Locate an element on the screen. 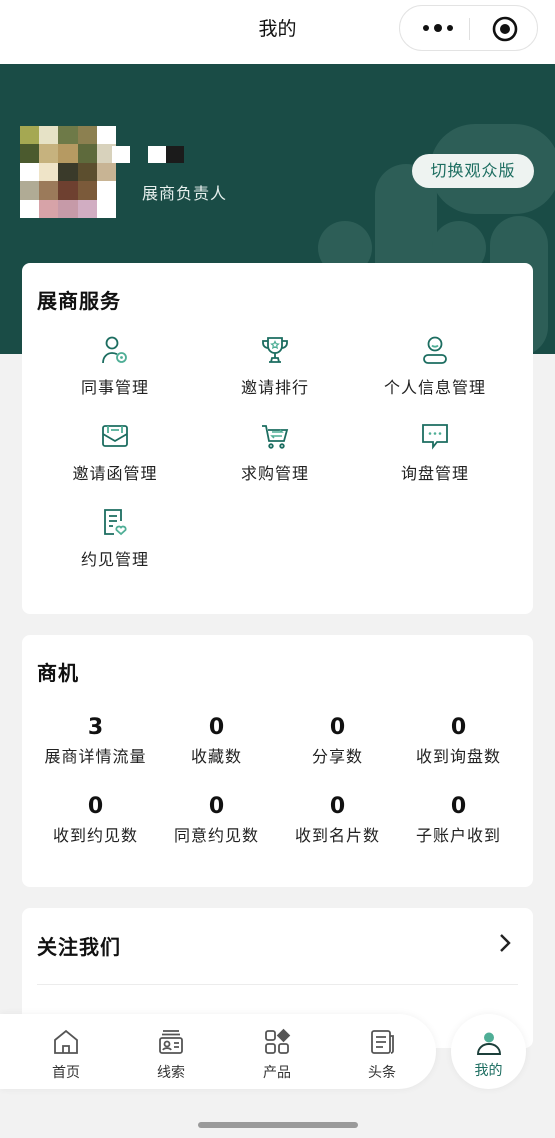  miniprogram-capsule is located at coordinates (468, 28).